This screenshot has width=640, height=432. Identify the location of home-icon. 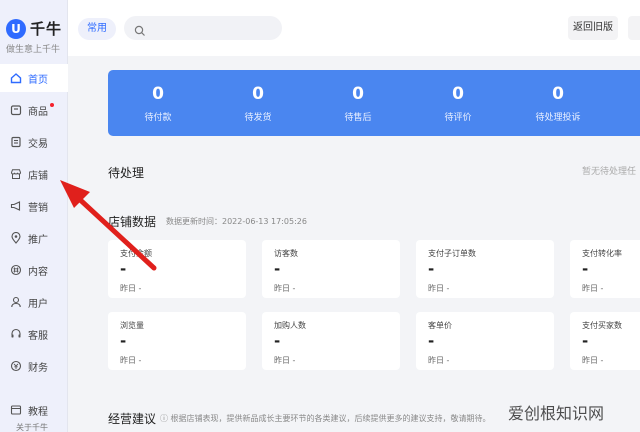
(16, 78).